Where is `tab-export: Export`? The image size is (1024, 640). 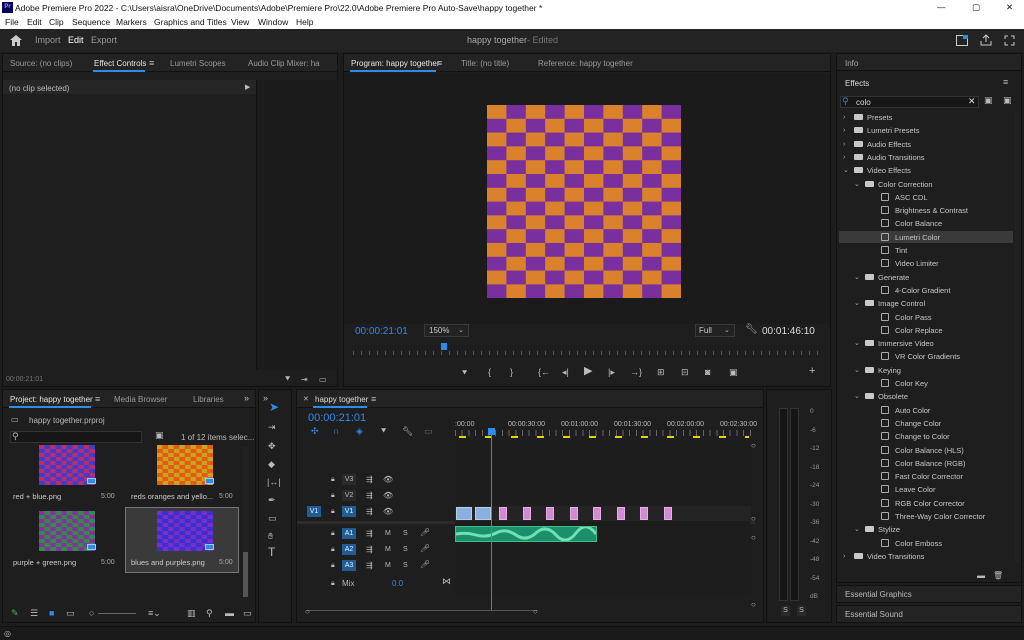 tab-export: Export is located at coordinates (104, 40).